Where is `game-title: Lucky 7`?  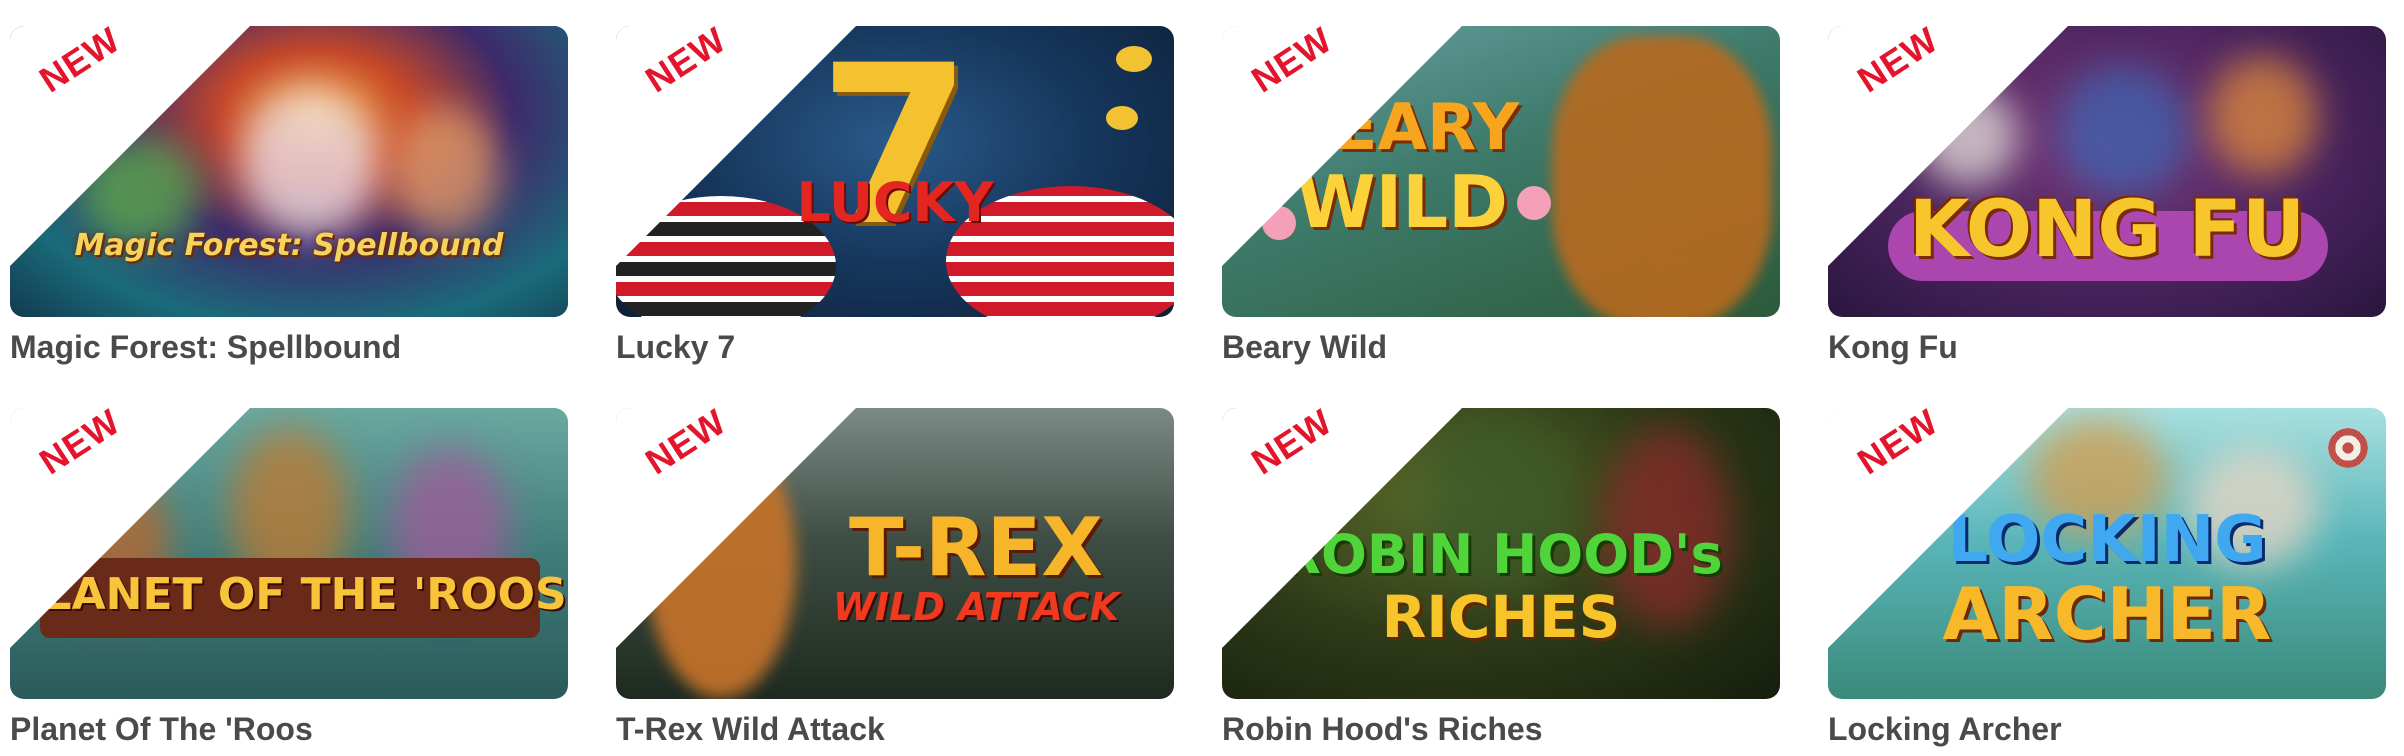 game-title: Lucky 7 is located at coordinates (895, 347).